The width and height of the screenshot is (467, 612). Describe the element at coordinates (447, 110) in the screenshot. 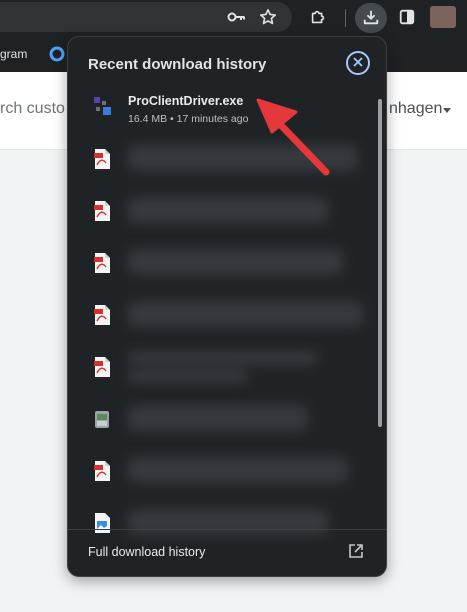

I see `chevron-down-icon` at that location.